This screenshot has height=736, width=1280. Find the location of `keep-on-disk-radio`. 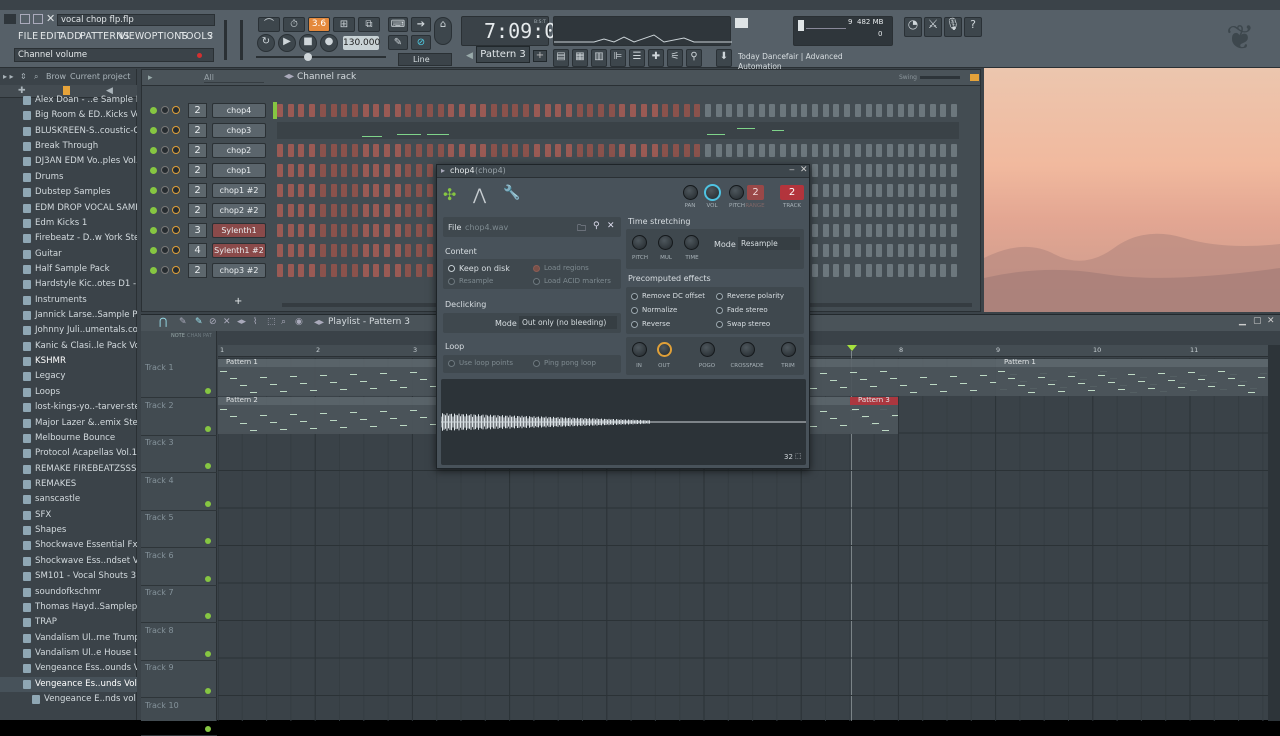

keep-on-disk-radio is located at coordinates (451, 268).